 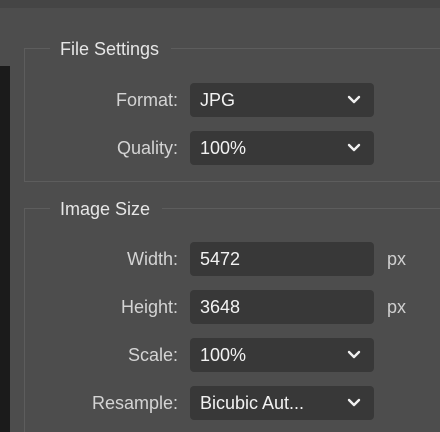 What do you see at coordinates (223, 148) in the screenshot?
I see `quality-value: 100%` at bounding box center [223, 148].